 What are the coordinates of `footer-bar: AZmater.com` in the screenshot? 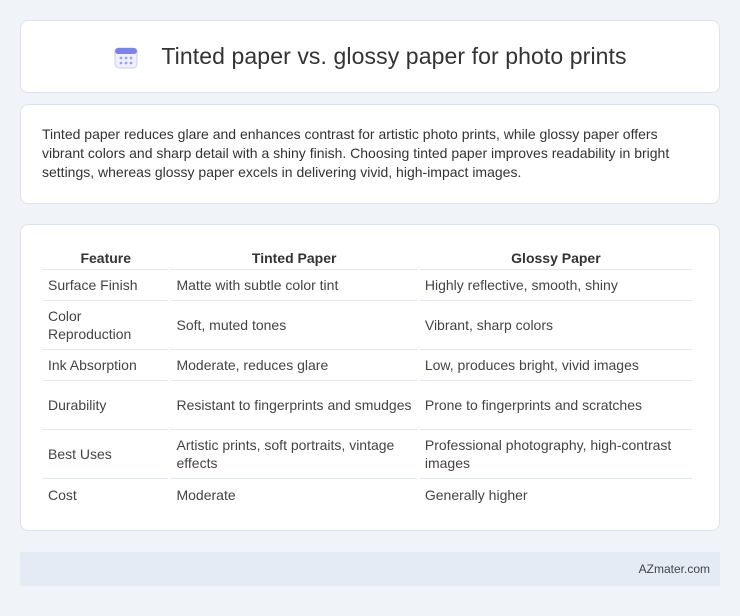 It's located at (370, 569).